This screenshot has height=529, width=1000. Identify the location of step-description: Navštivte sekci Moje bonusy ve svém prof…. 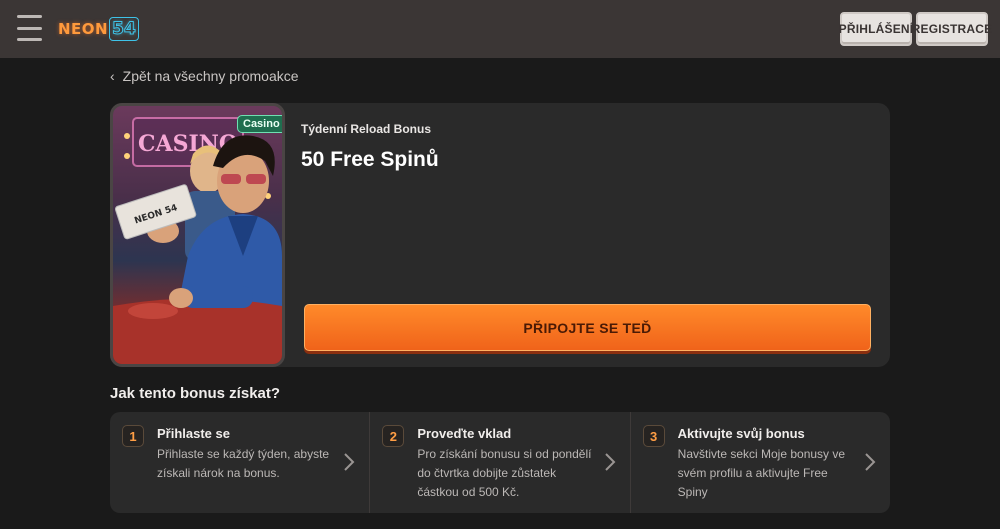
(761, 473).